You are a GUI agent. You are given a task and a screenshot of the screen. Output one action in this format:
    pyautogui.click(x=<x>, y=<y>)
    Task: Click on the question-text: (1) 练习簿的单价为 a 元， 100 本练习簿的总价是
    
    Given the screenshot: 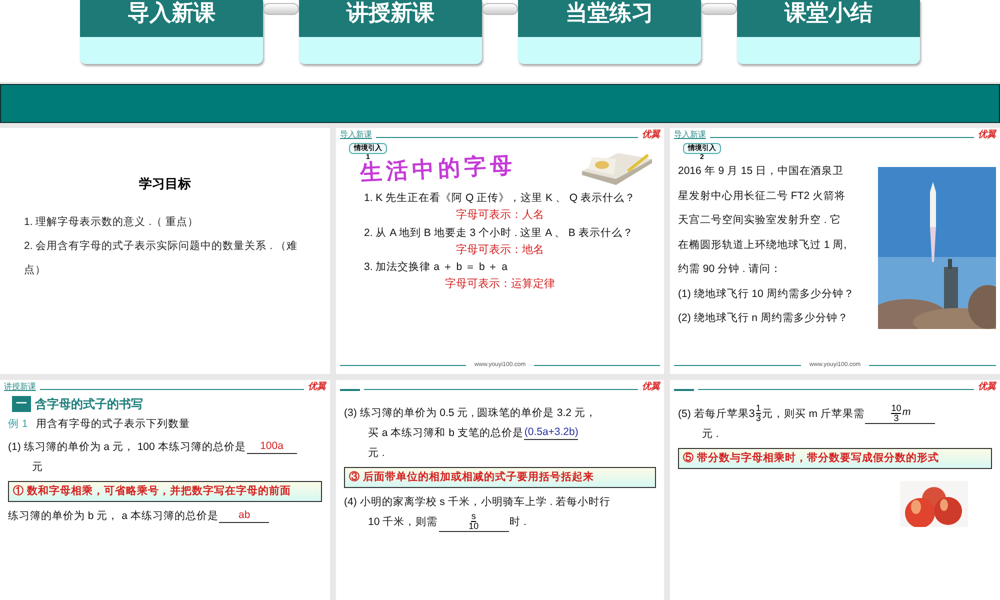 What is the action you would take?
    pyautogui.click(x=127, y=447)
    